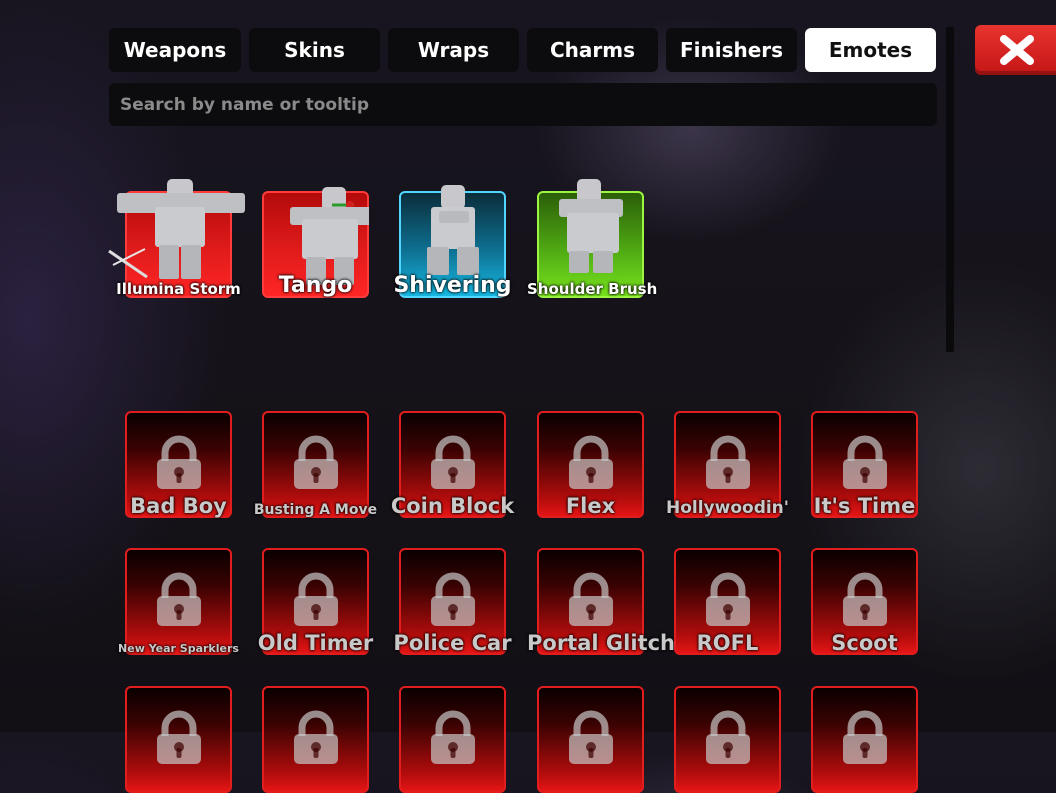 The width and height of the screenshot is (1056, 793). I want to click on locked-emote-tile: Old Timer, so click(315, 601).